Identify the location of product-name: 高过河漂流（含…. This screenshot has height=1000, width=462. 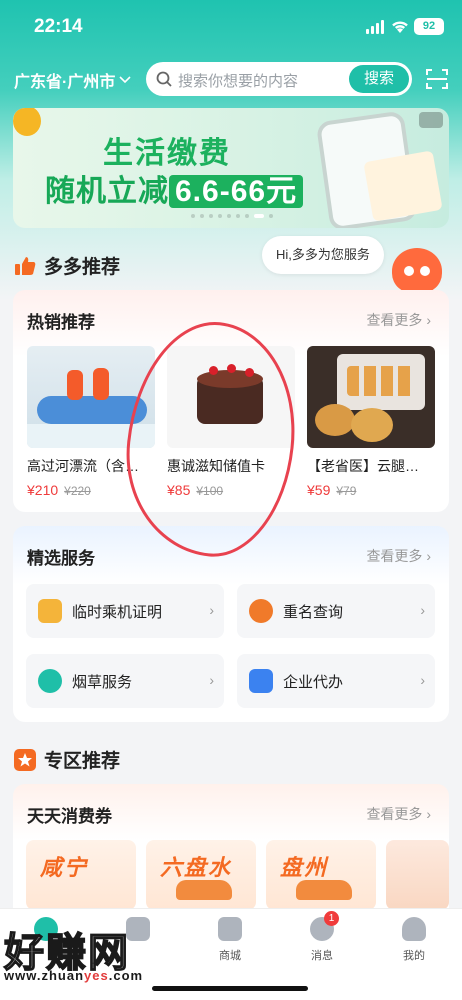
(83, 466).